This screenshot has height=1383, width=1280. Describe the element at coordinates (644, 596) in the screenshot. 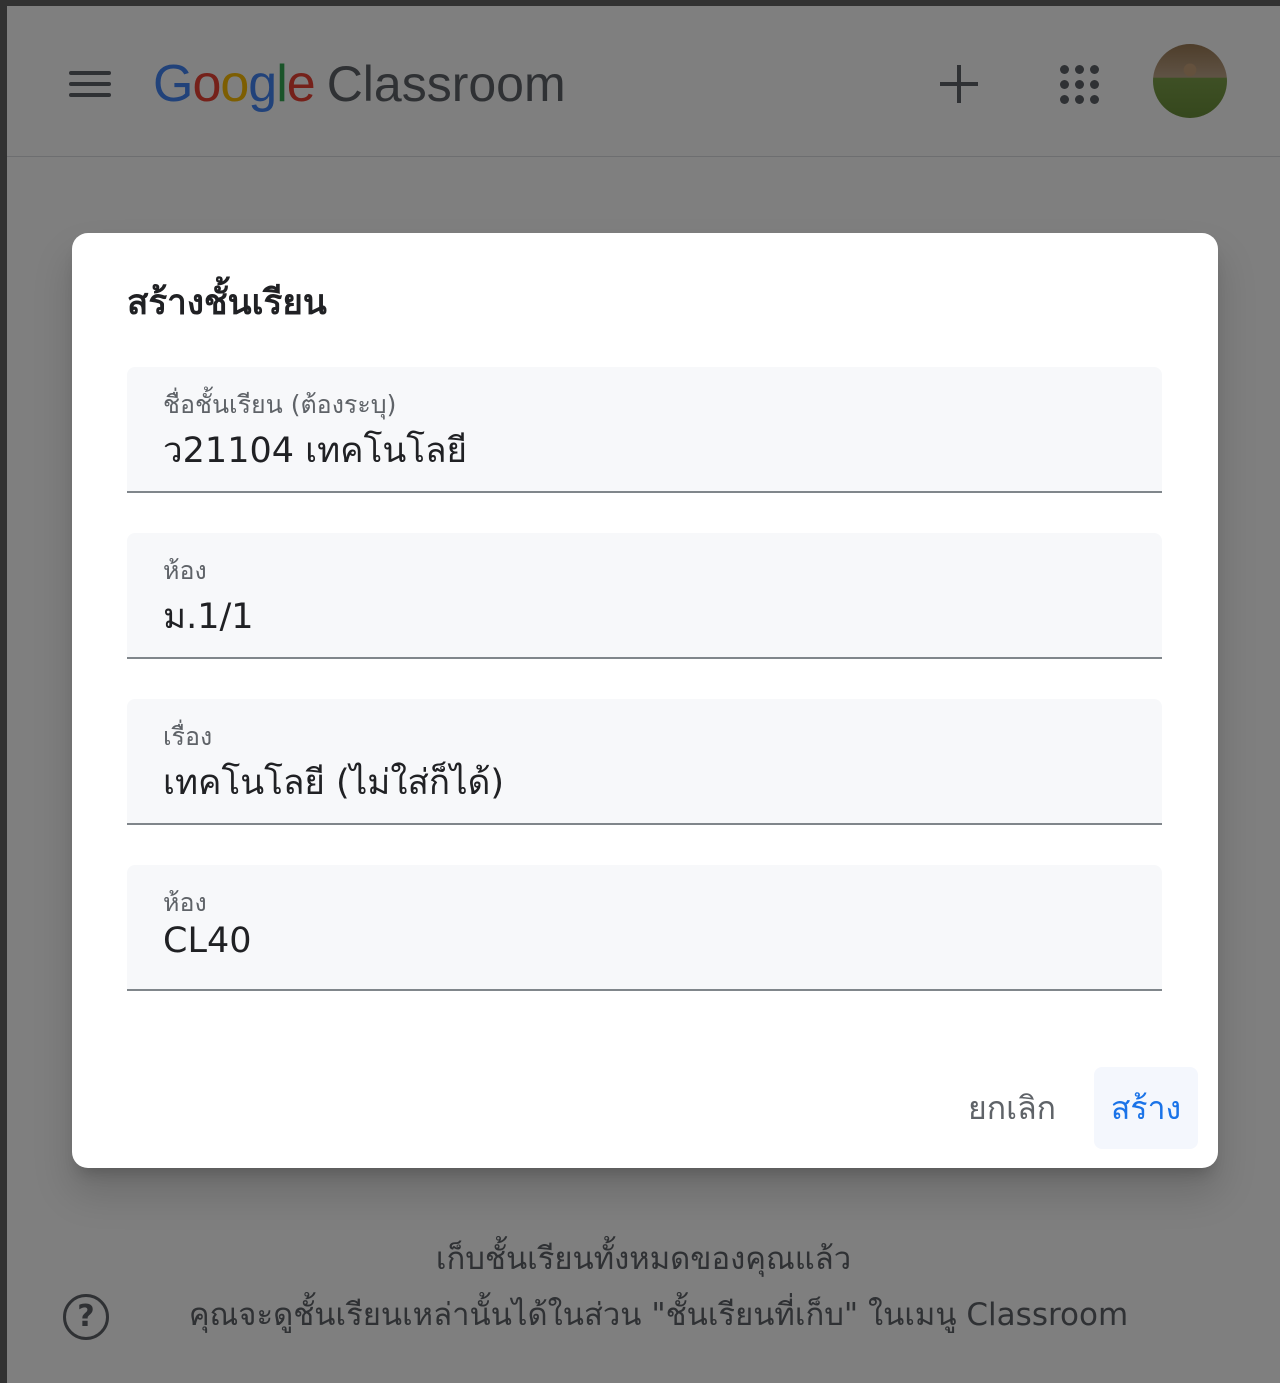

I see `section-field: ห้อง ม.1/1` at that location.